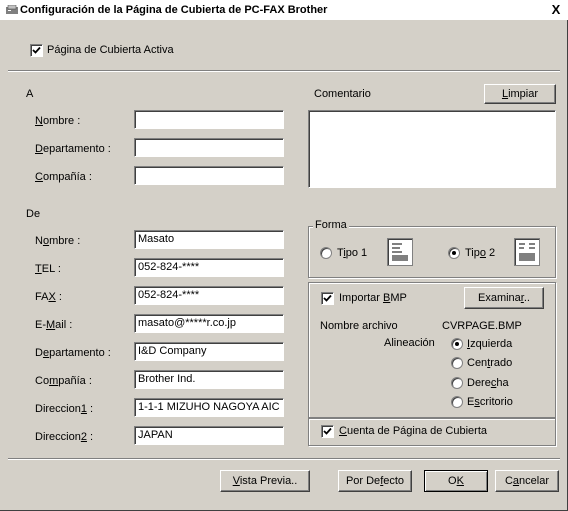  I want to click on align-desktop-radio, so click(457, 402).